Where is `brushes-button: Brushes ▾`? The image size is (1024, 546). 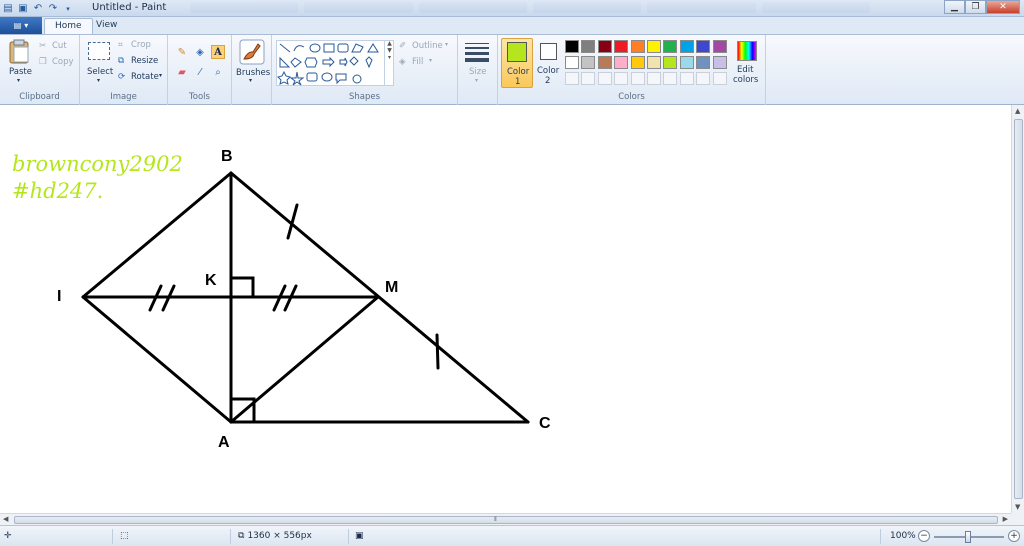 brushes-button: Brushes ▾ is located at coordinates (252, 64).